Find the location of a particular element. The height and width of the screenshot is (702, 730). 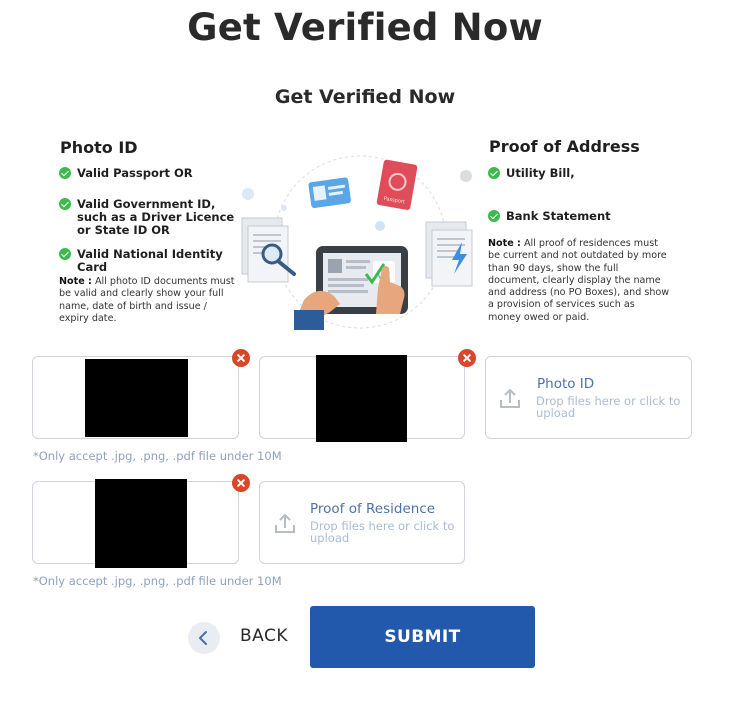

chevron-left-icon is located at coordinates (203, 638).